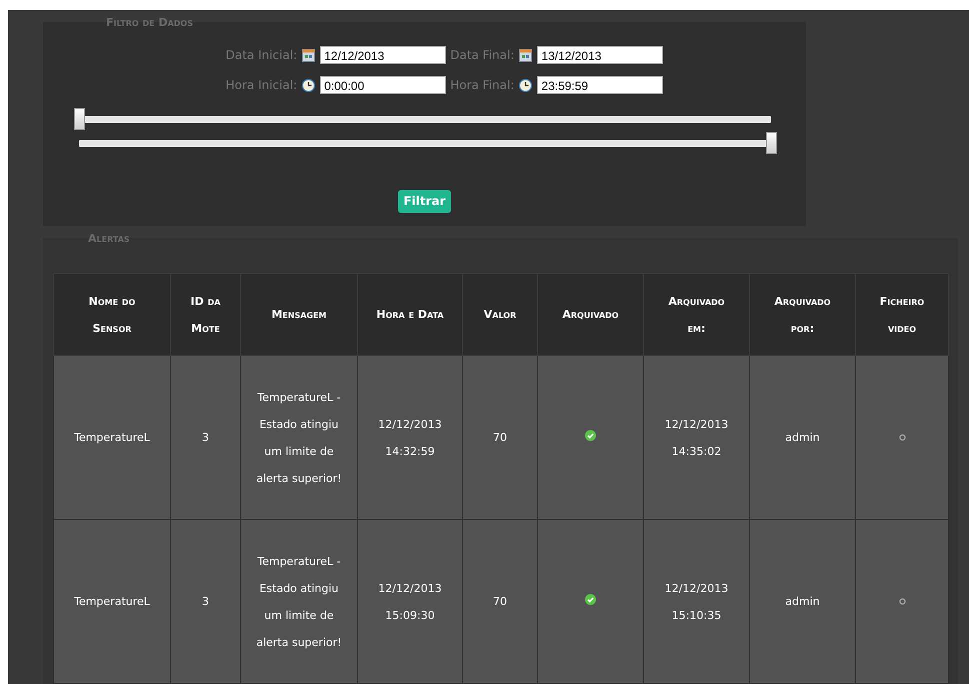 Image resolution: width=969 pixels, height=684 pixels. Describe the element at coordinates (696, 314) in the screenshot. I see `column-header: Arquivado em:` at that location.